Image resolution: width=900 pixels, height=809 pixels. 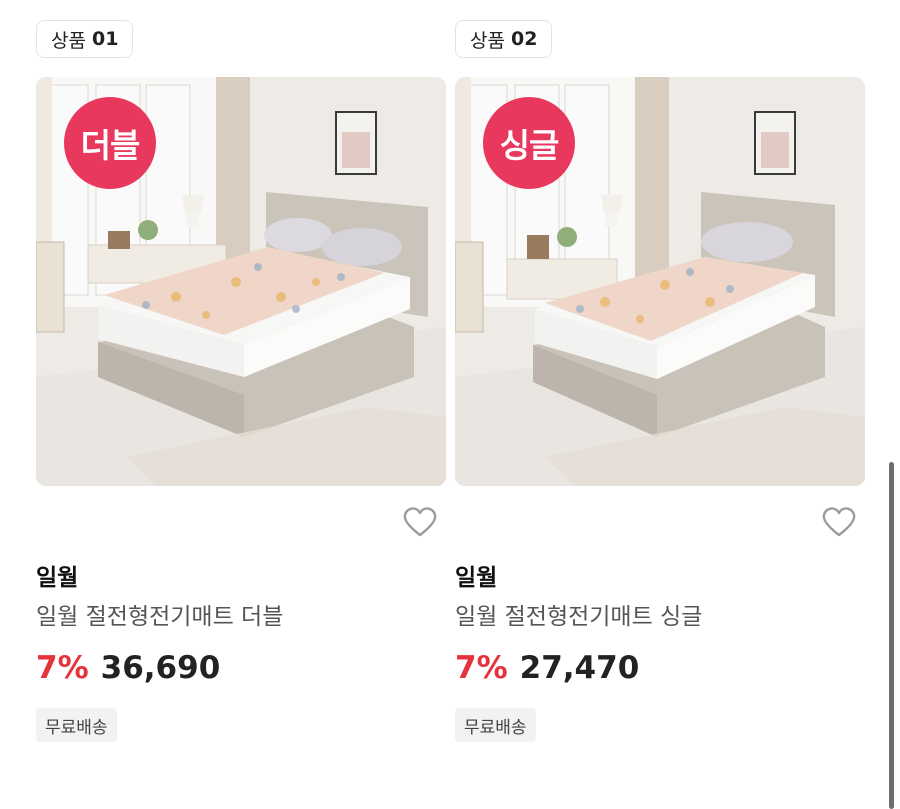 I want to click on product-number-tag: 상품 01, so click(x=85, y=39).